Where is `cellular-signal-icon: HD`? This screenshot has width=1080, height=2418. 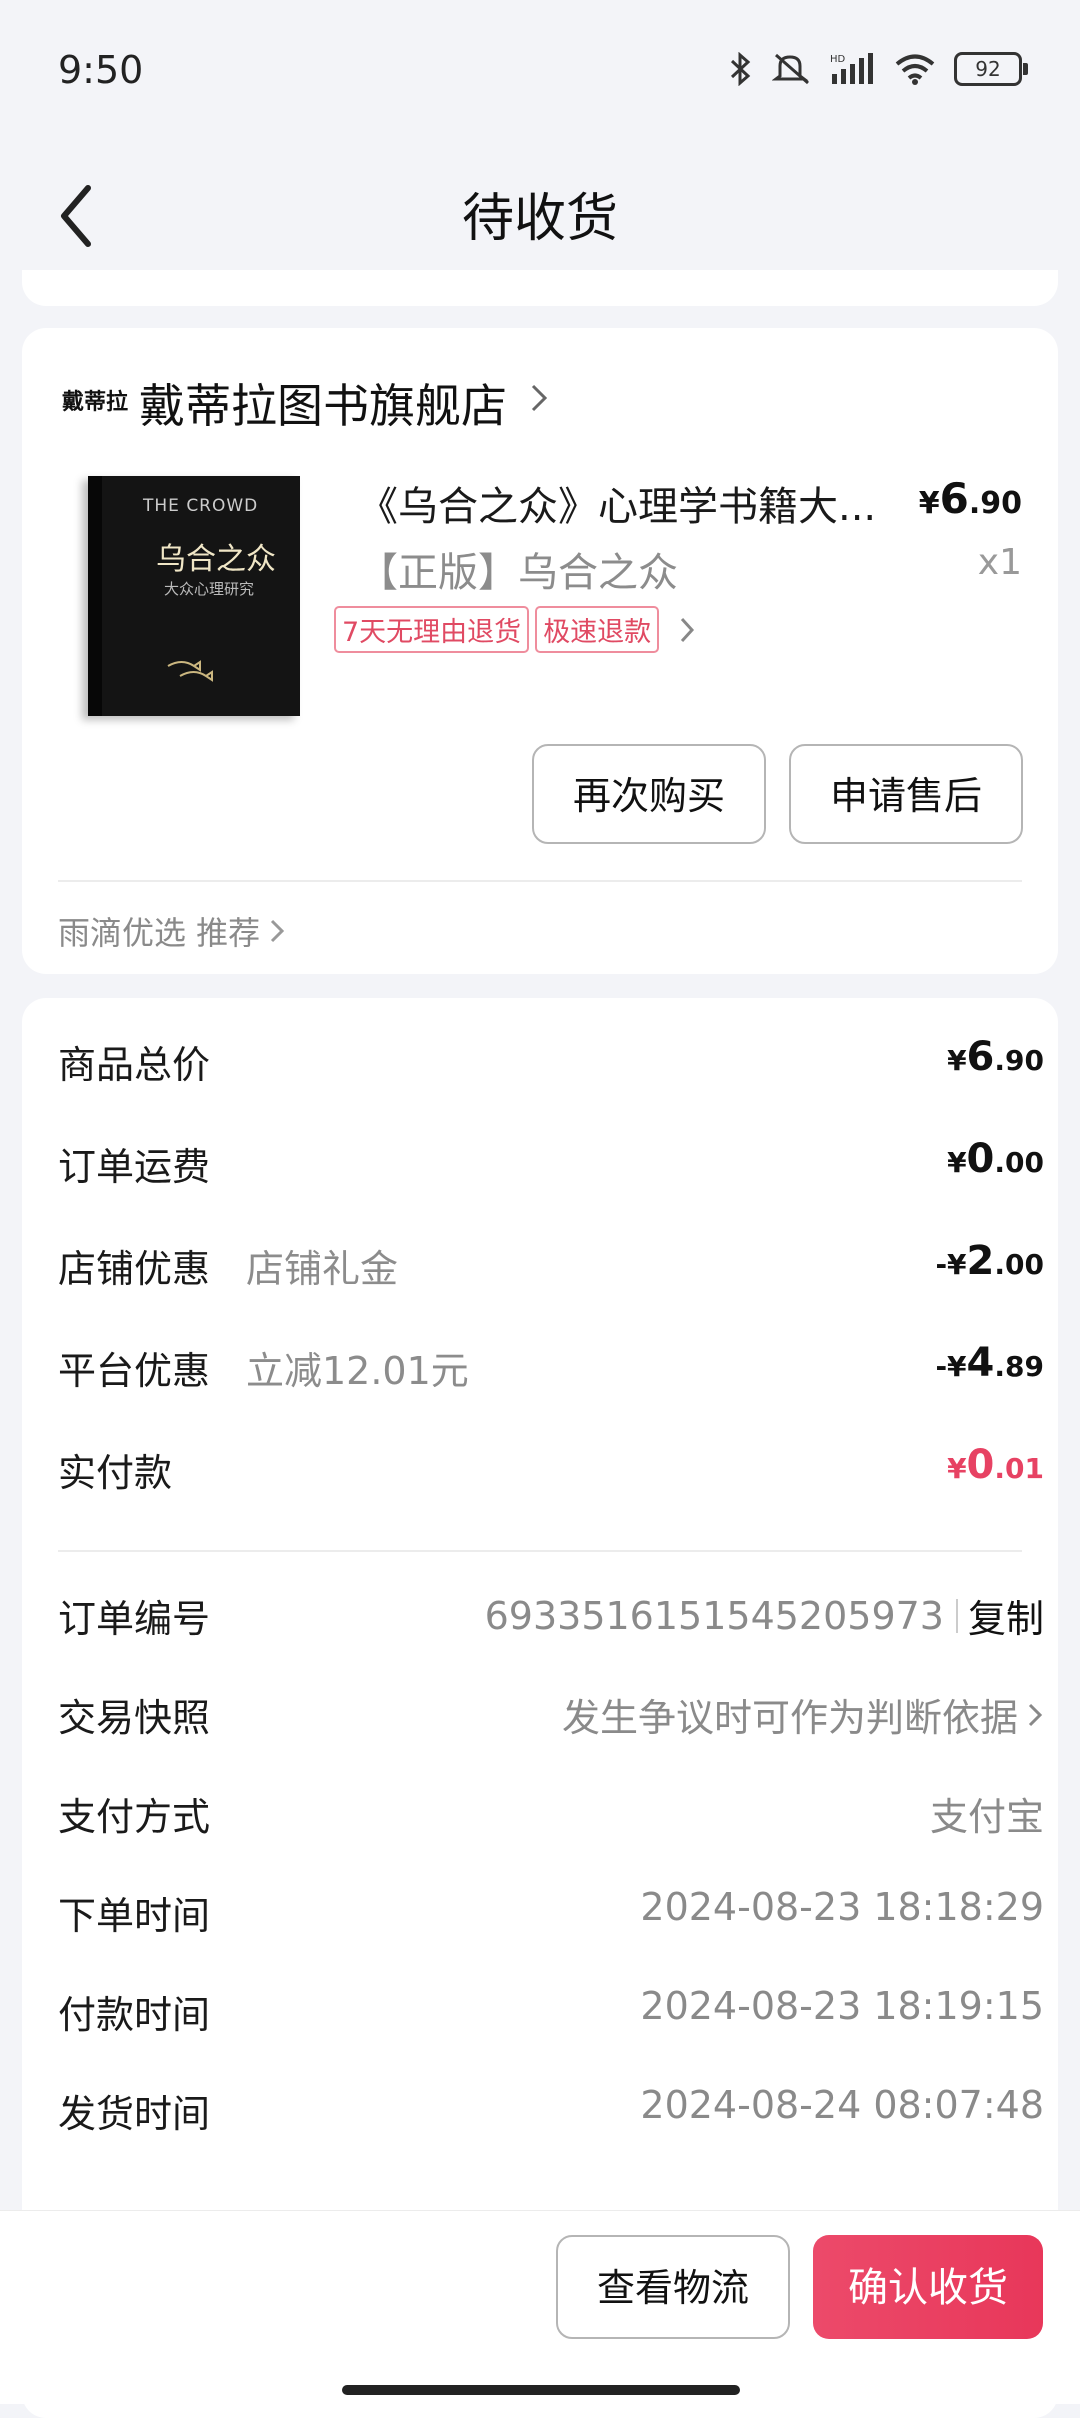
cellular-signal-icon: HD is located at coordinates (851, 68).